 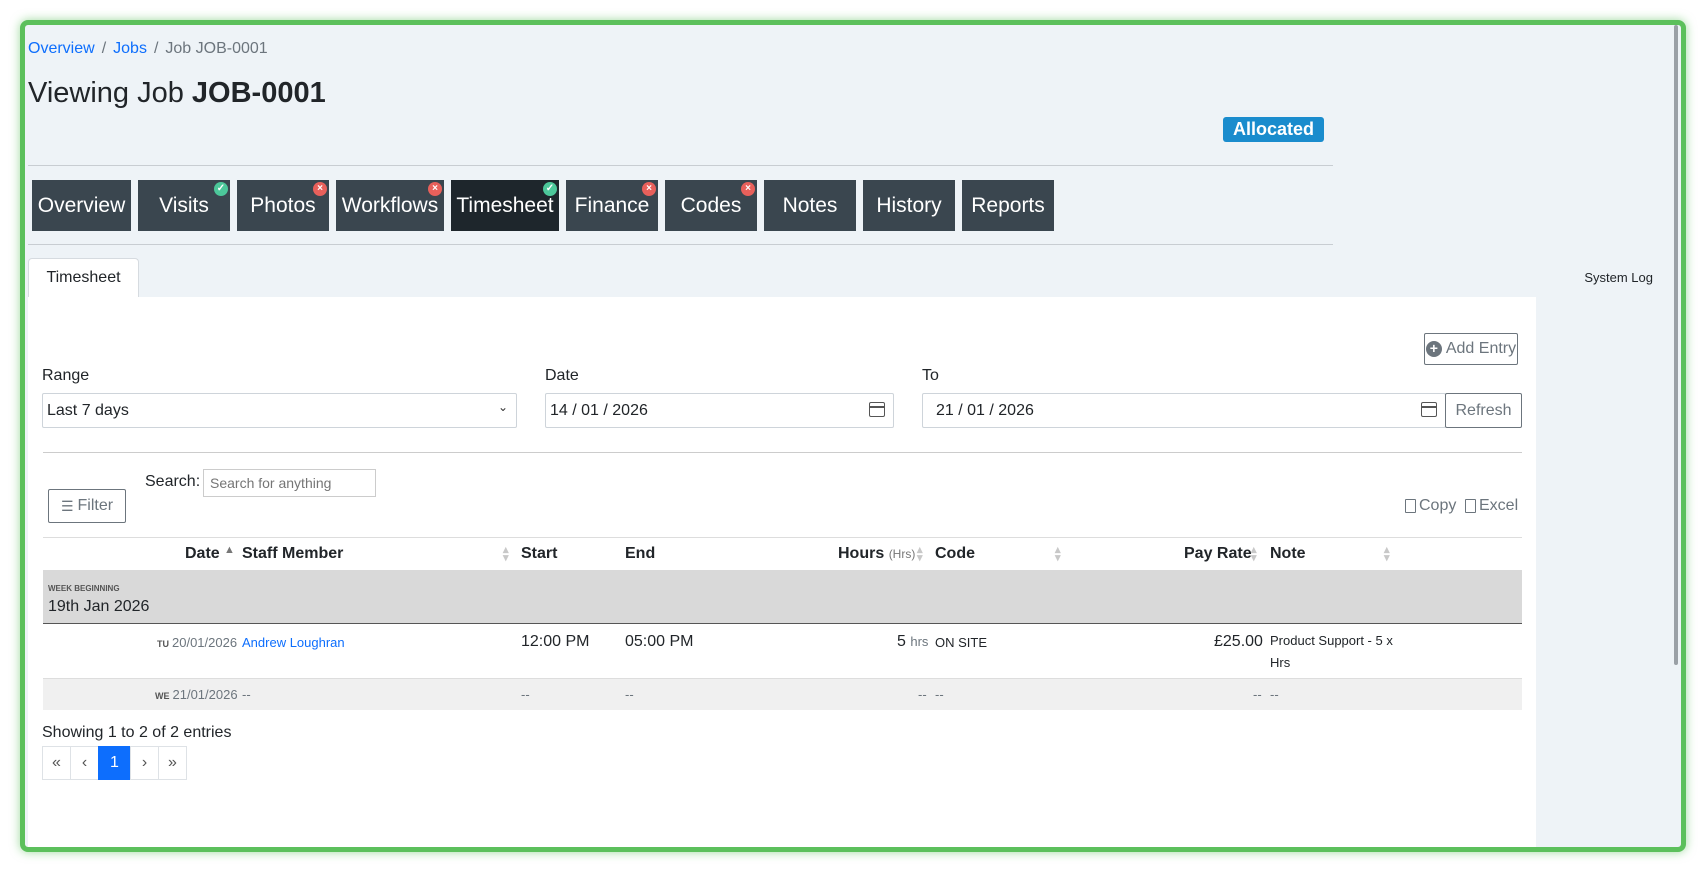 I want to click on tab-visits: Visits ✓, so click(x=184, y=205).